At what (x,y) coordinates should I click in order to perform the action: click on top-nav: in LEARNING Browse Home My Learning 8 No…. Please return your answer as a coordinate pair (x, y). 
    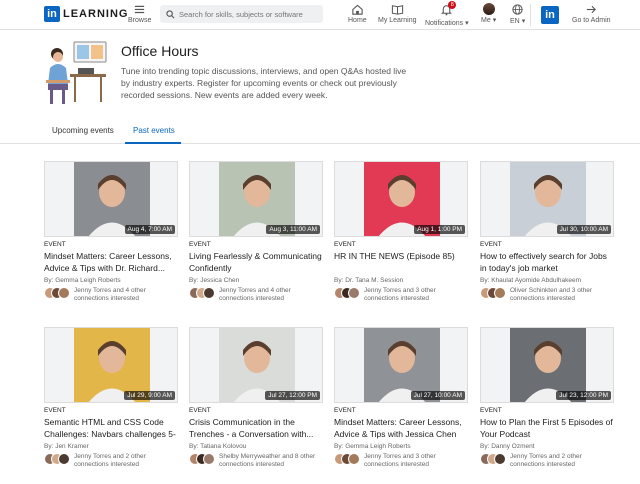
    Looking at the image, I should click on (320, 15).